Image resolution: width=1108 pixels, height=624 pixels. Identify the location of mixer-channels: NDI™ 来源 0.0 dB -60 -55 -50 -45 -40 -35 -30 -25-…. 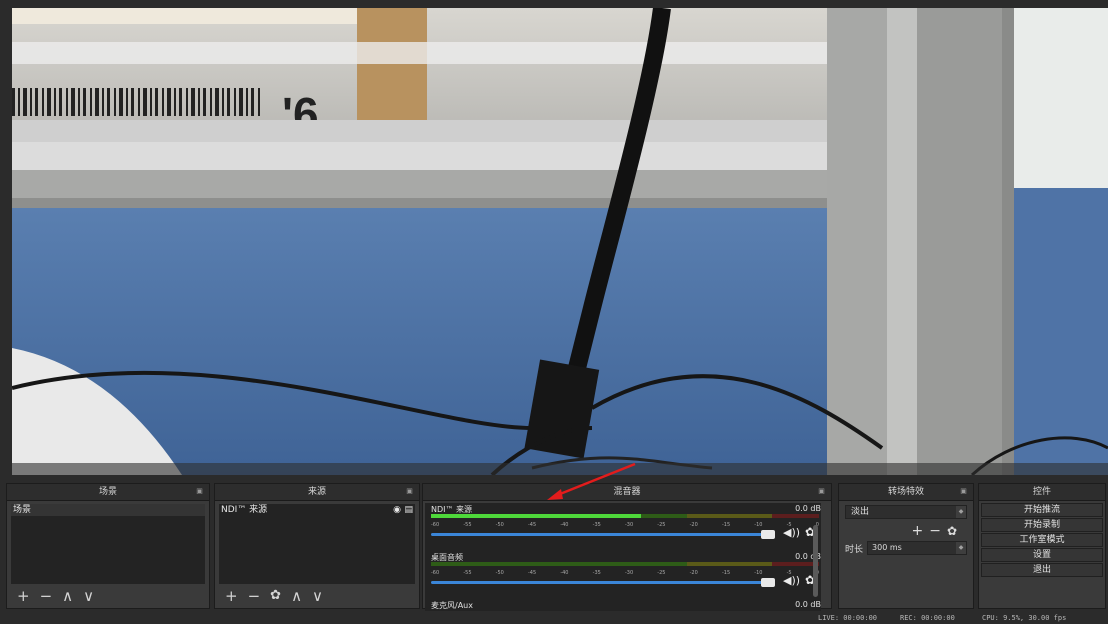
(623, 557).